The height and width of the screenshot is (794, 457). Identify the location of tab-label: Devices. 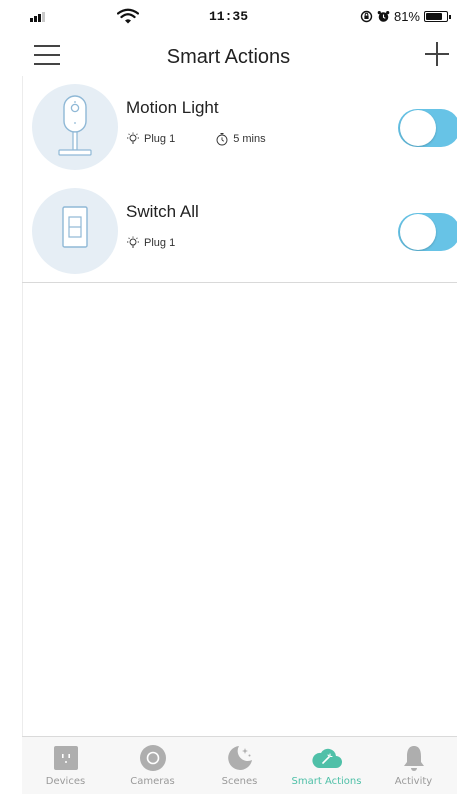
(65, 781).